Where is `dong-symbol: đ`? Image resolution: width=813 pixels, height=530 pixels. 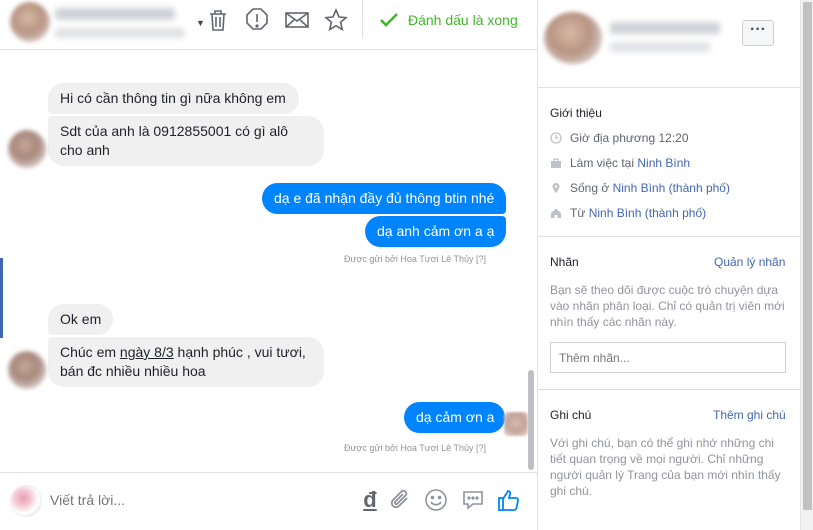
dong-symbol: đ is located at coordinates (370, 499).